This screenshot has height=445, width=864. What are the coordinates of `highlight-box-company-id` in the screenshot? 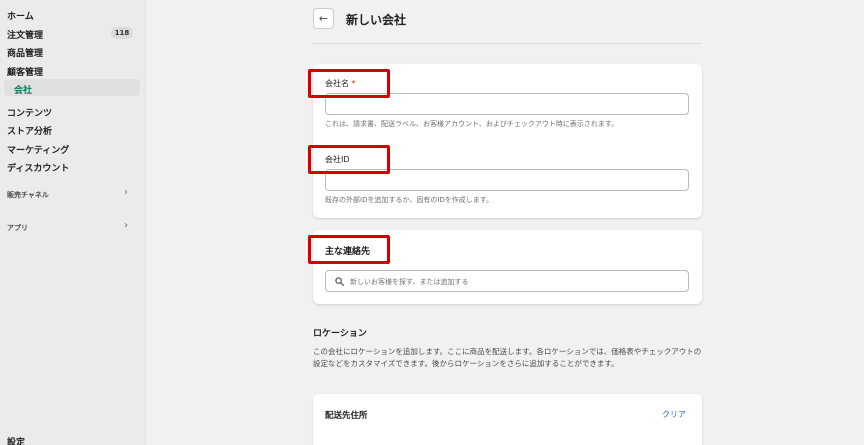 It's located at (349, 159).